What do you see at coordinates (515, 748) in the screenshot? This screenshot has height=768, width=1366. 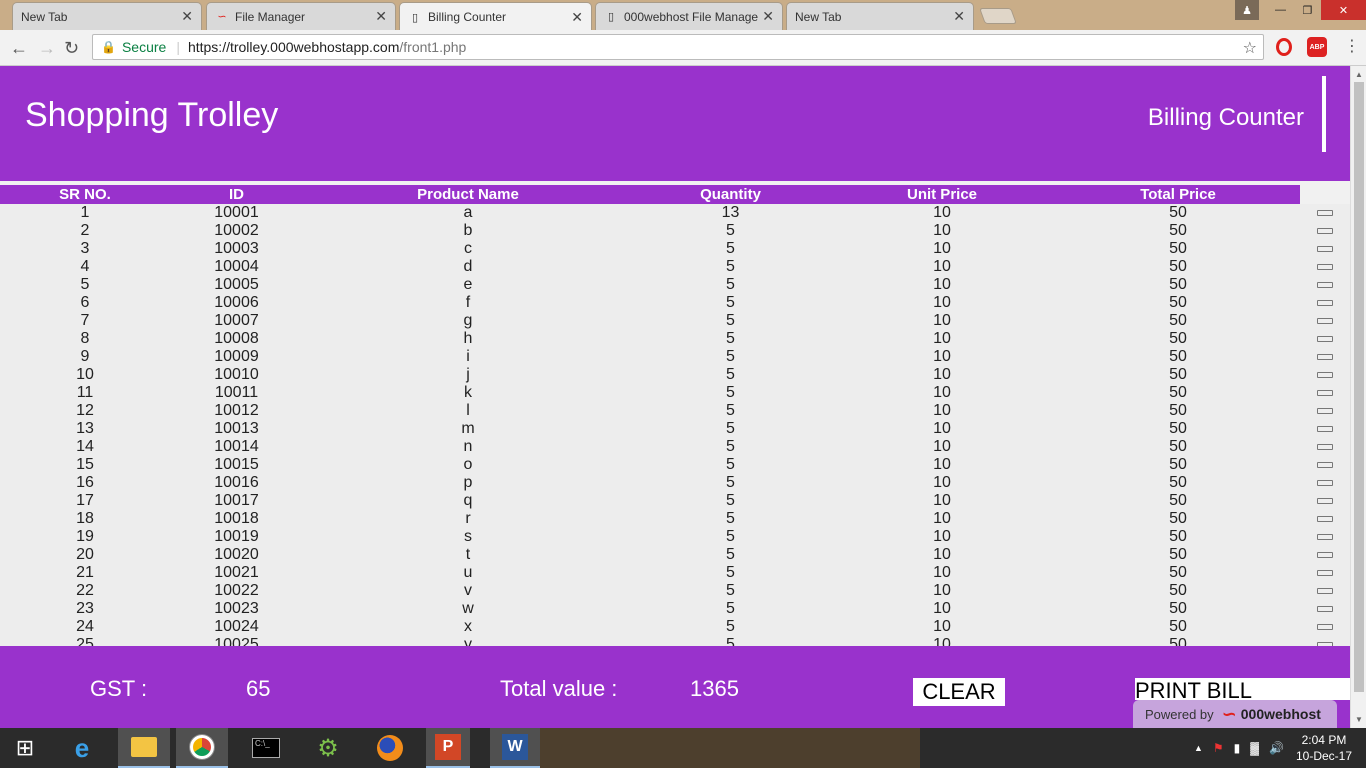 I see `word-icon: W` at bounding box center [515, 748].